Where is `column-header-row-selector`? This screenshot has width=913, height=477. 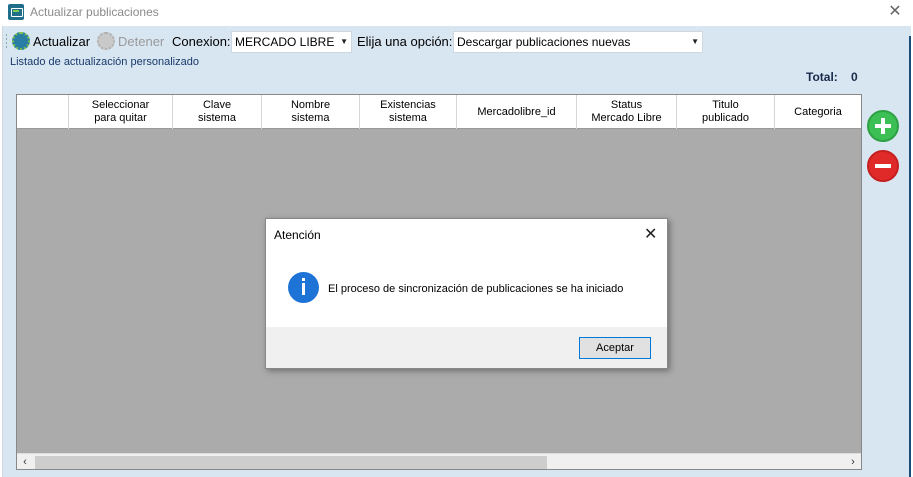
column-header-row-selector is located at coordinates (43, 112).